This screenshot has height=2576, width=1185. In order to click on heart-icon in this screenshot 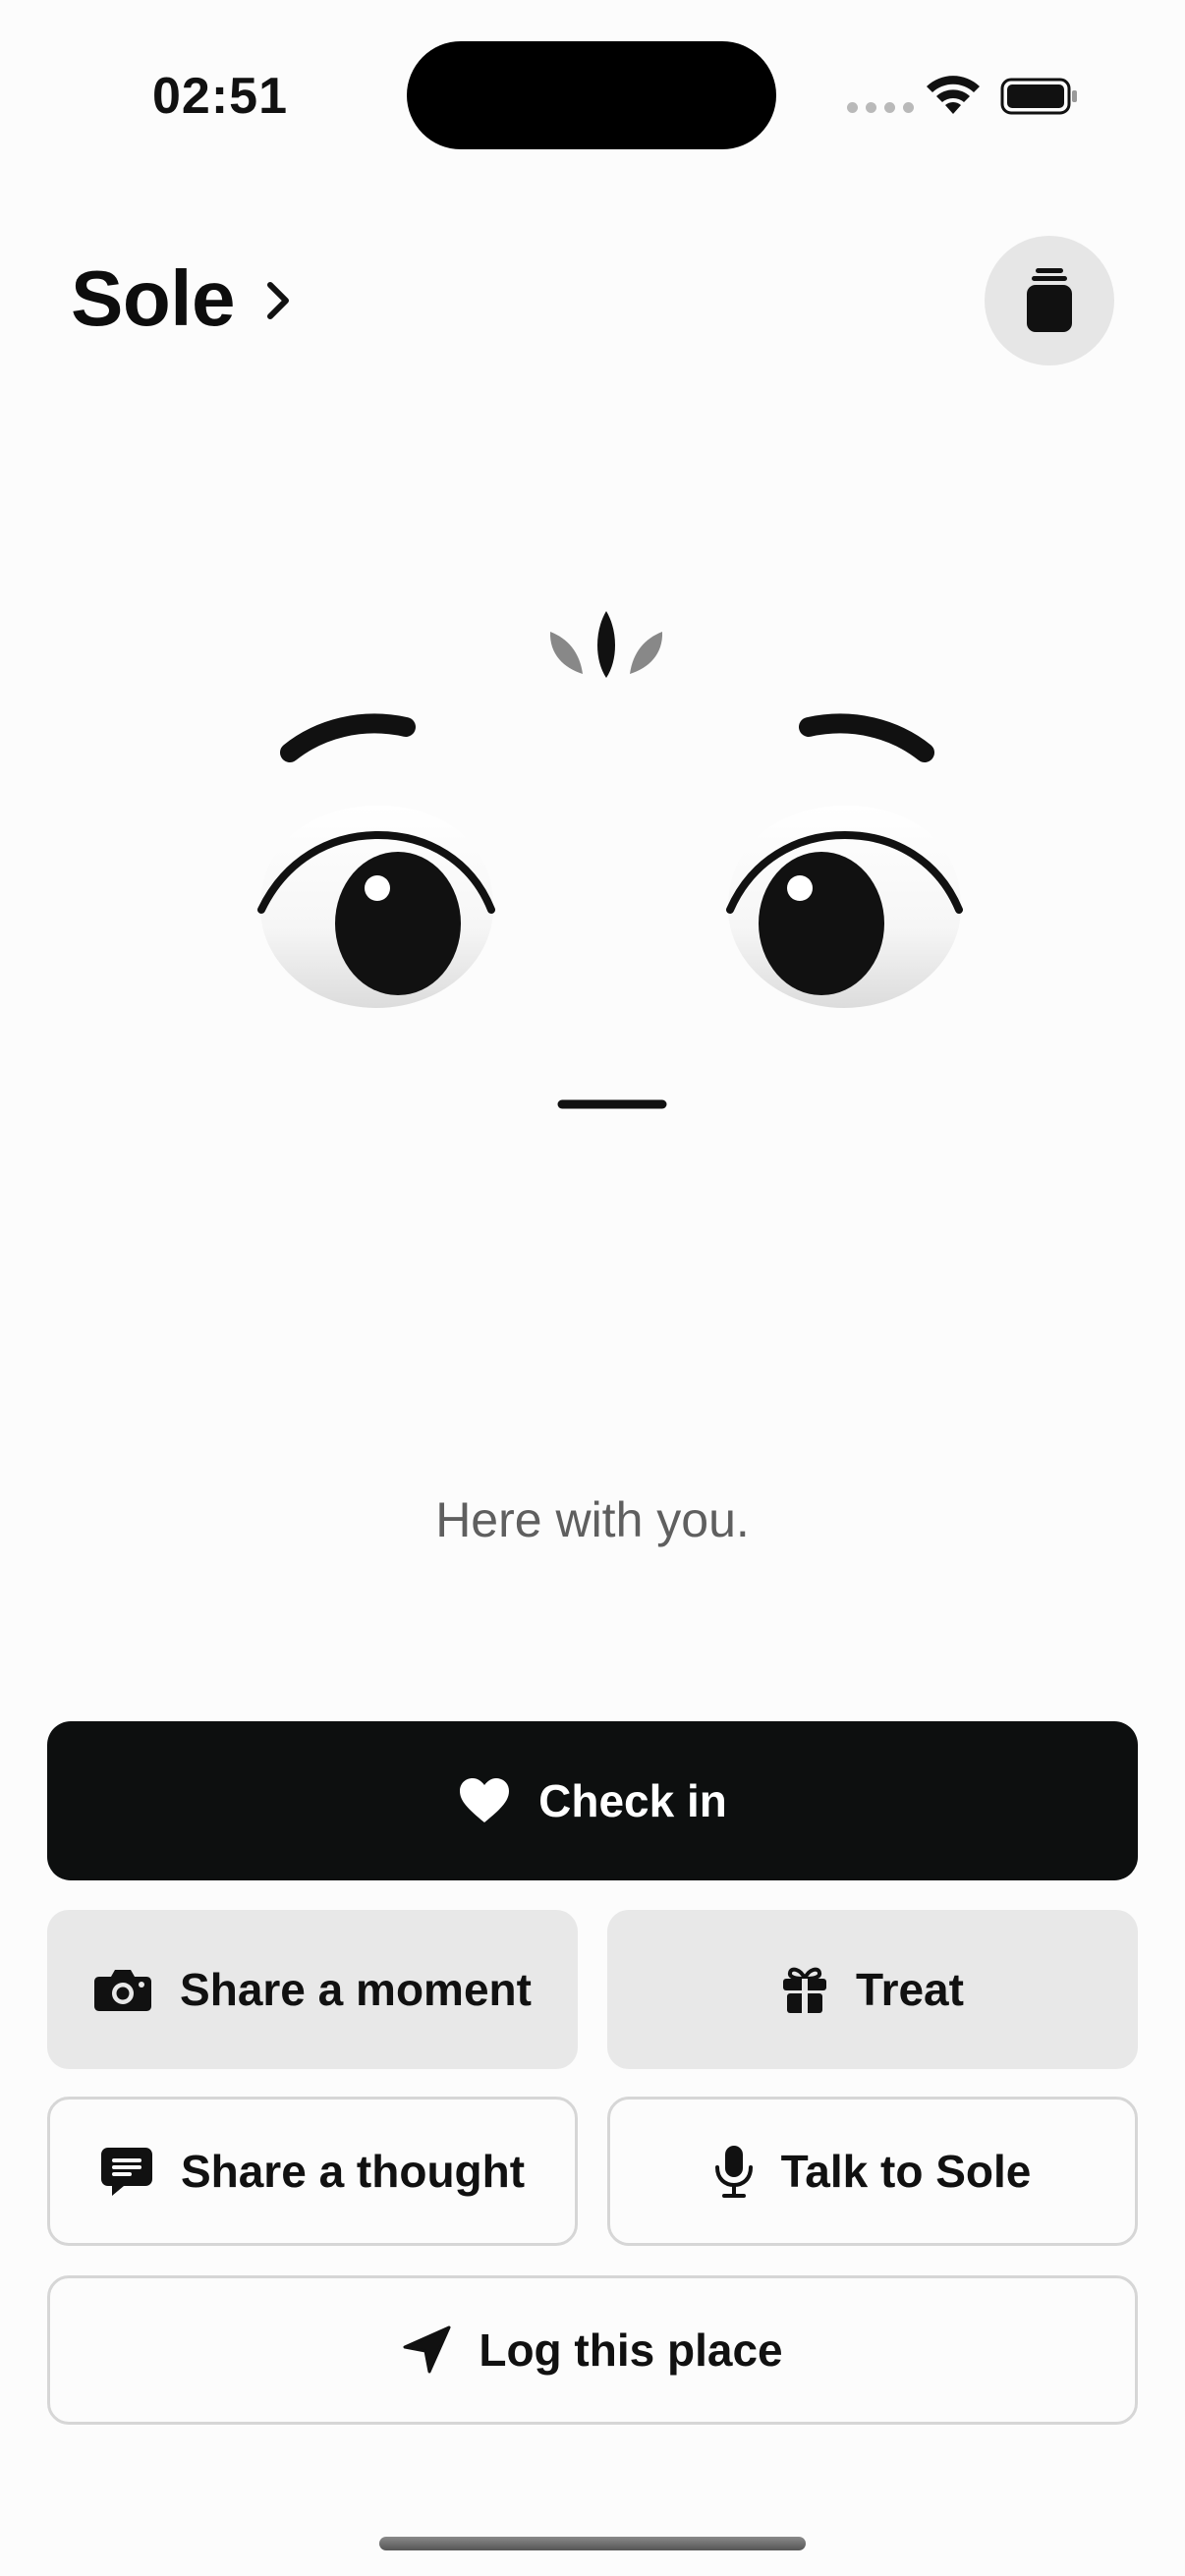, I will do `click(485, 1800)`.